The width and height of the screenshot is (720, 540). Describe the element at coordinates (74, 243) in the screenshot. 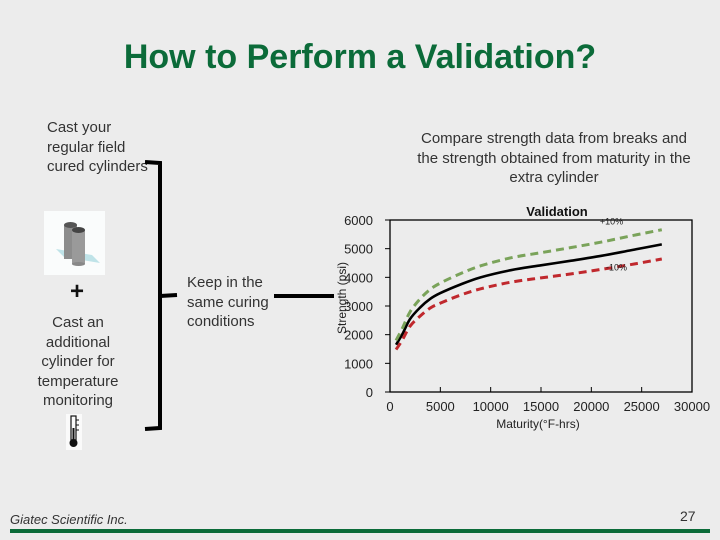

I see `concrete-cylinders-image` at that location.